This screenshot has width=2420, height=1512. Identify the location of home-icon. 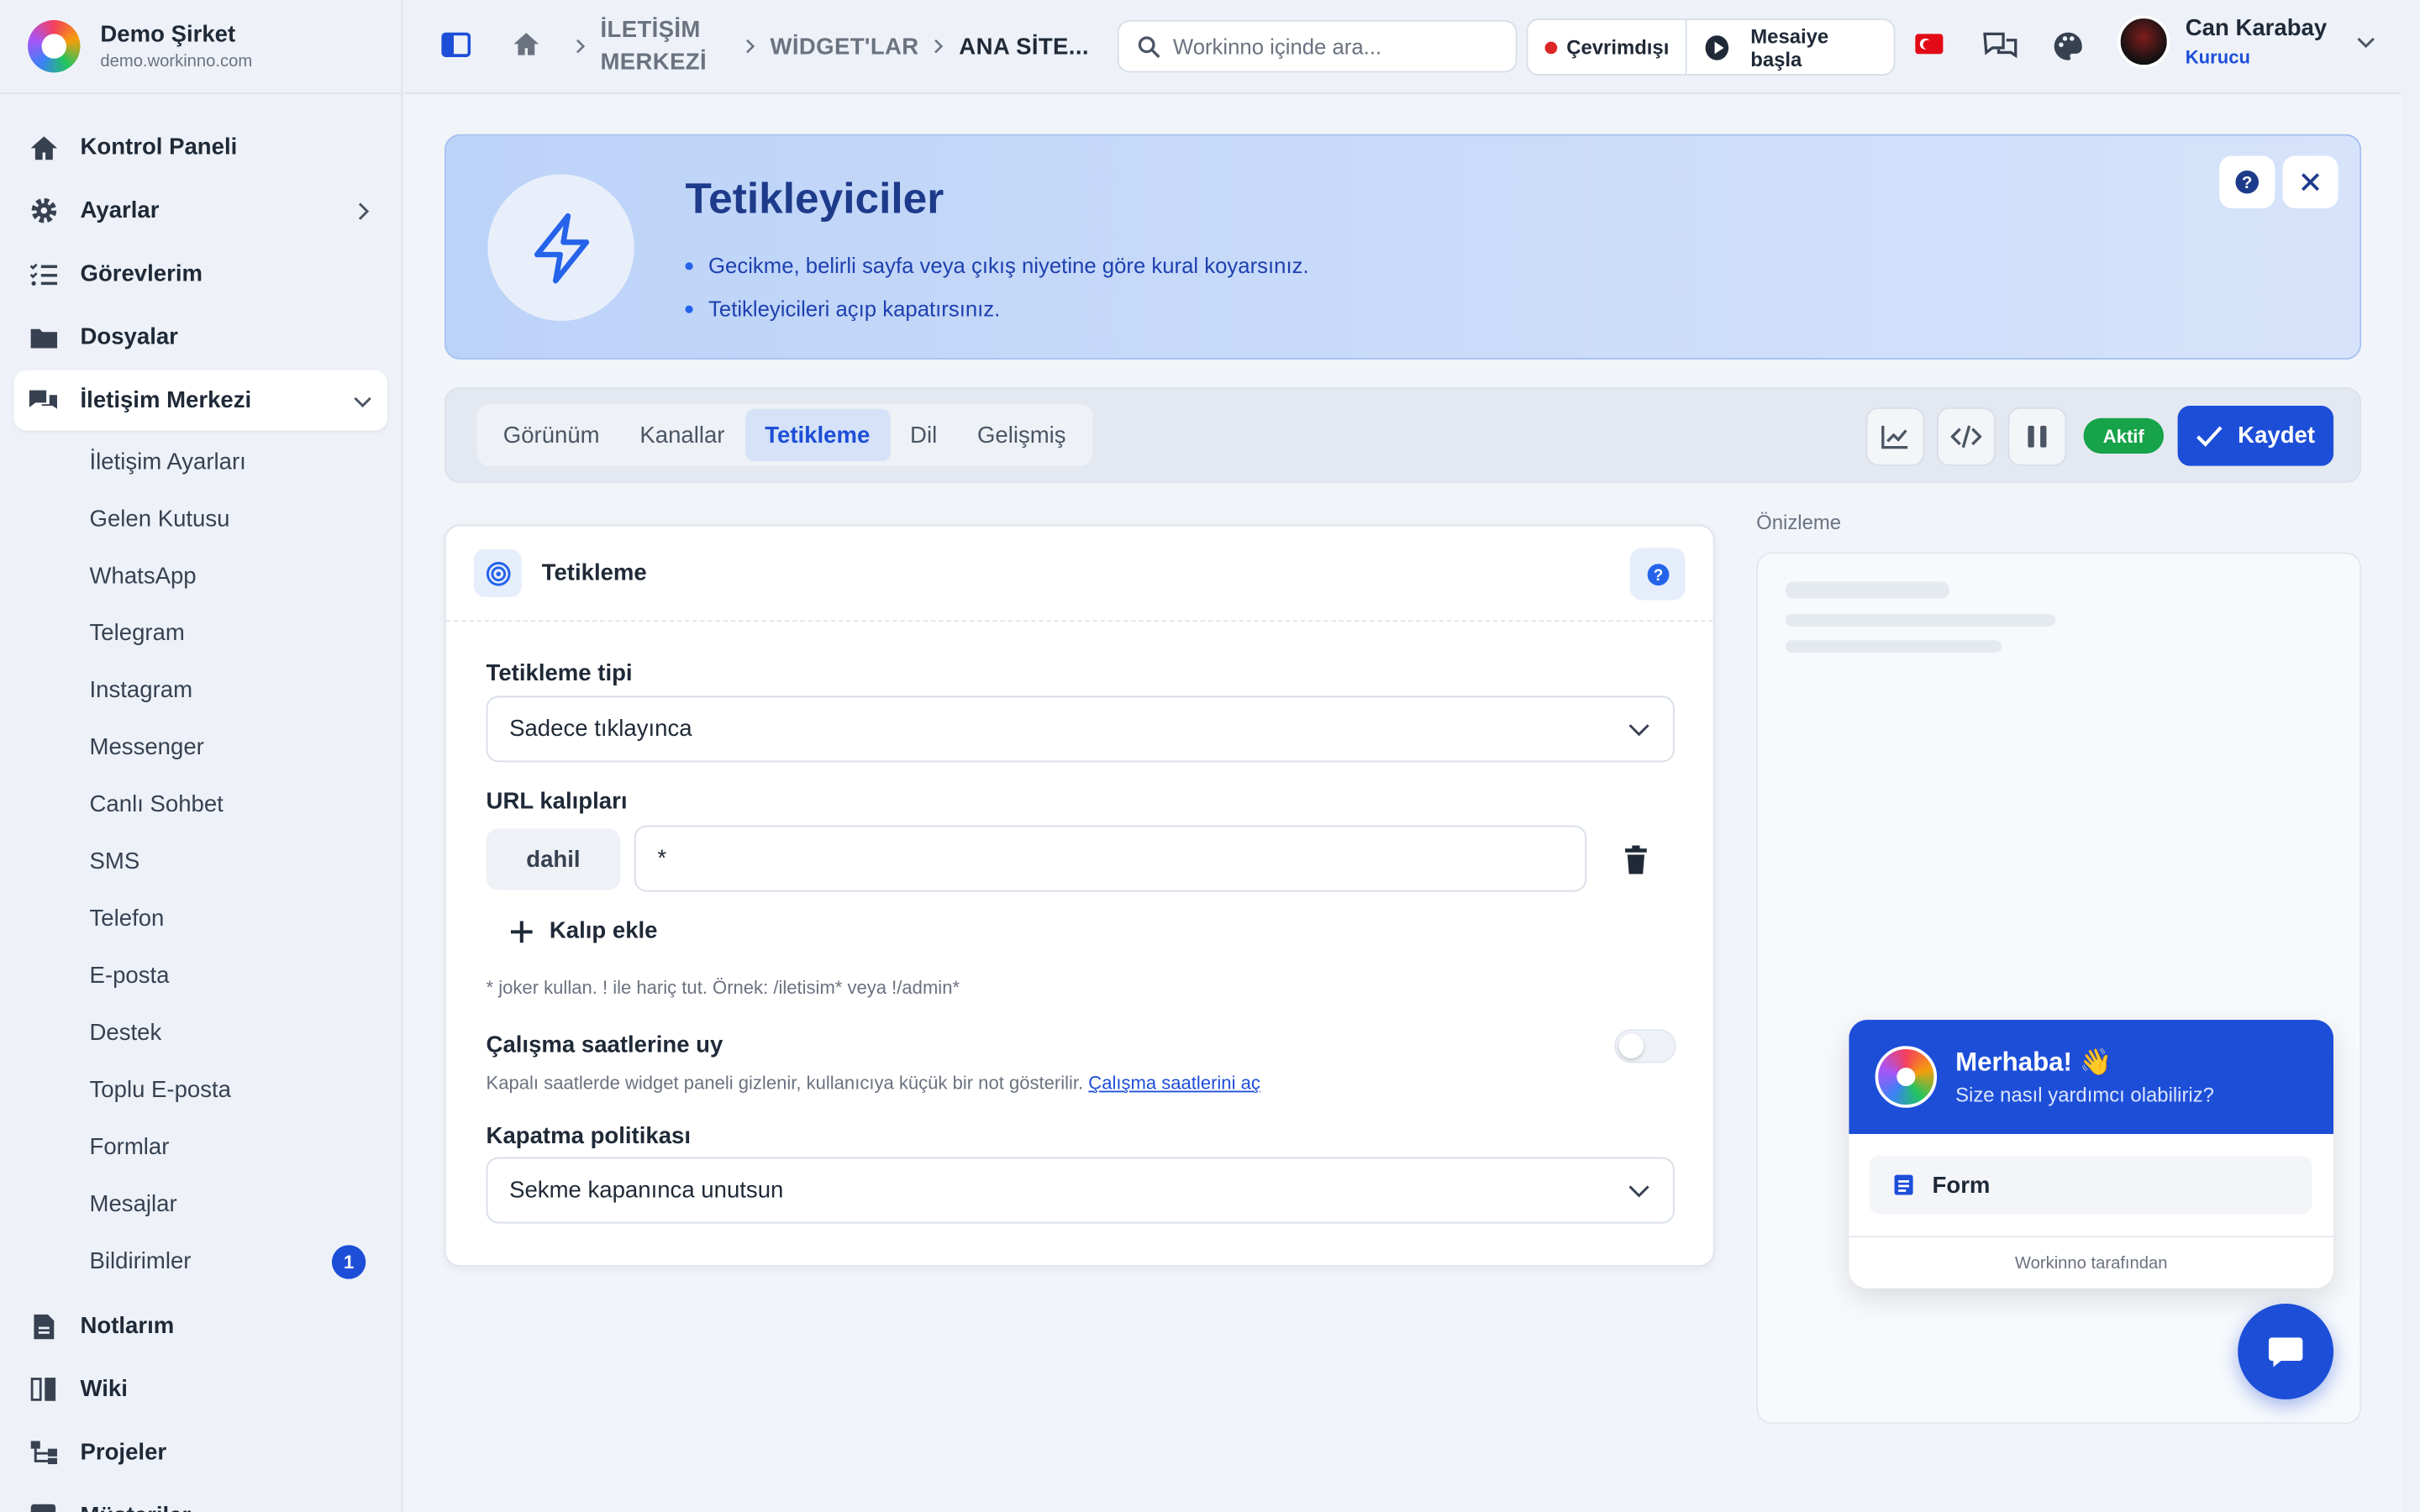
(526, 44).